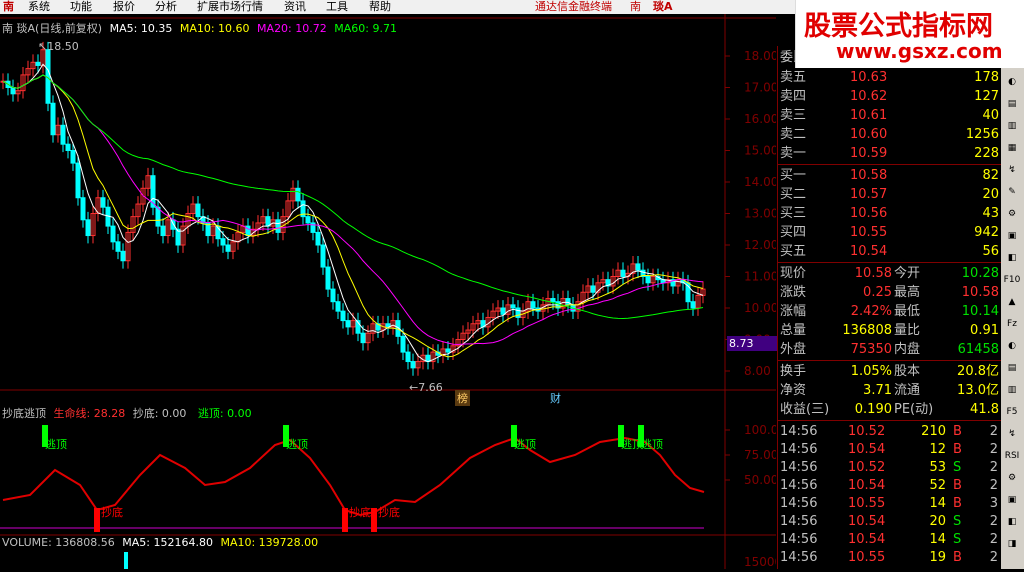  I want to click on stat-label: 内盘, so click(907, 349).